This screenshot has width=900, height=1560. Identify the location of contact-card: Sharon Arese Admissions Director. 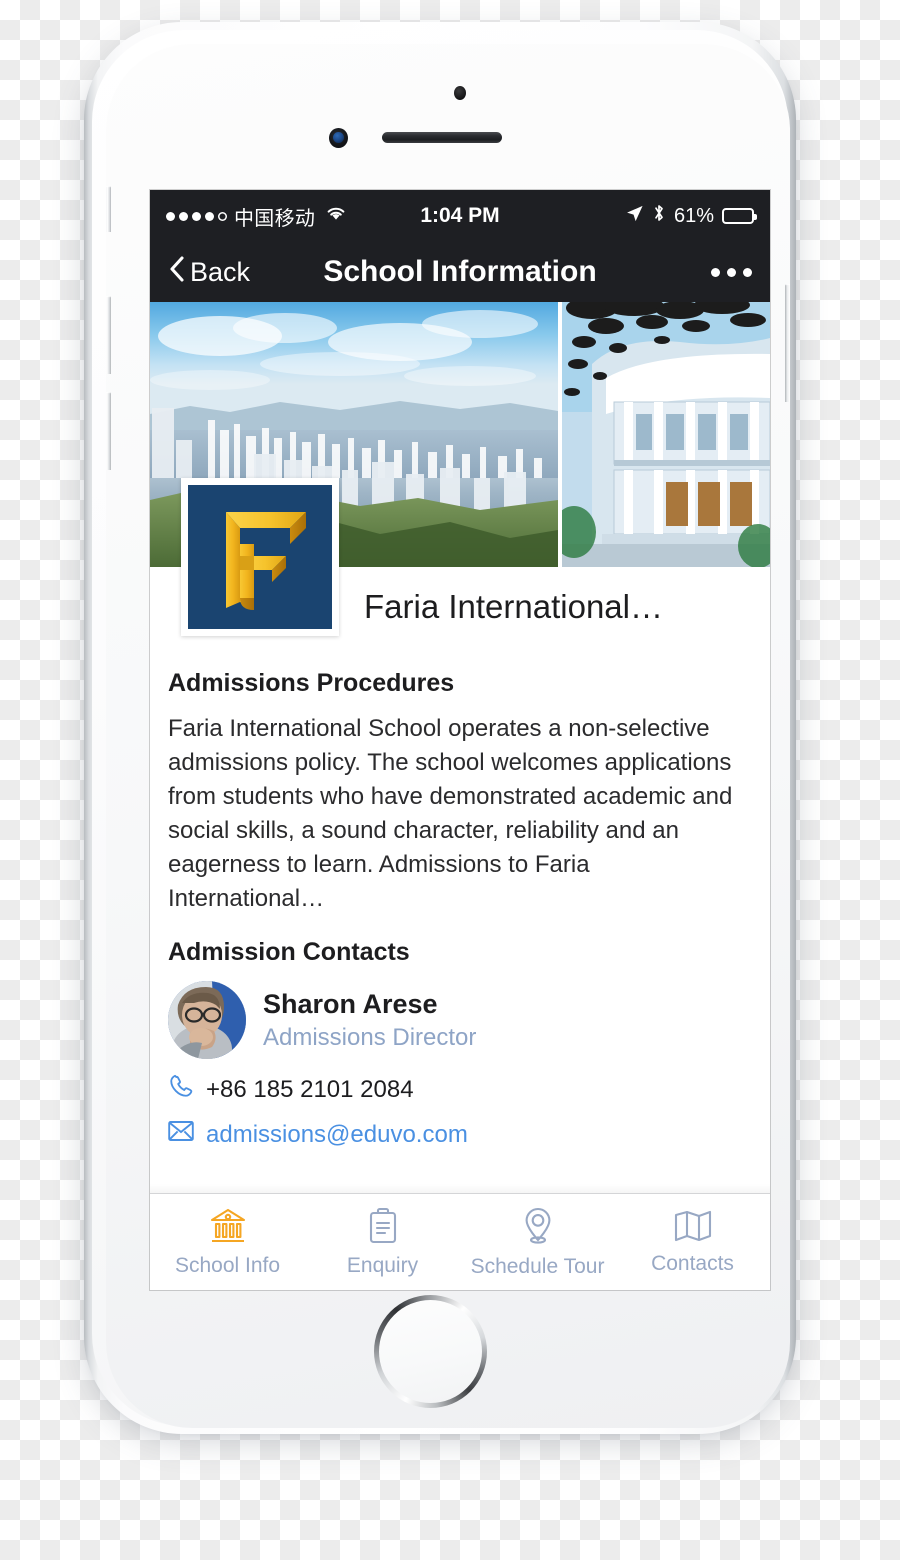
(460, 1013).